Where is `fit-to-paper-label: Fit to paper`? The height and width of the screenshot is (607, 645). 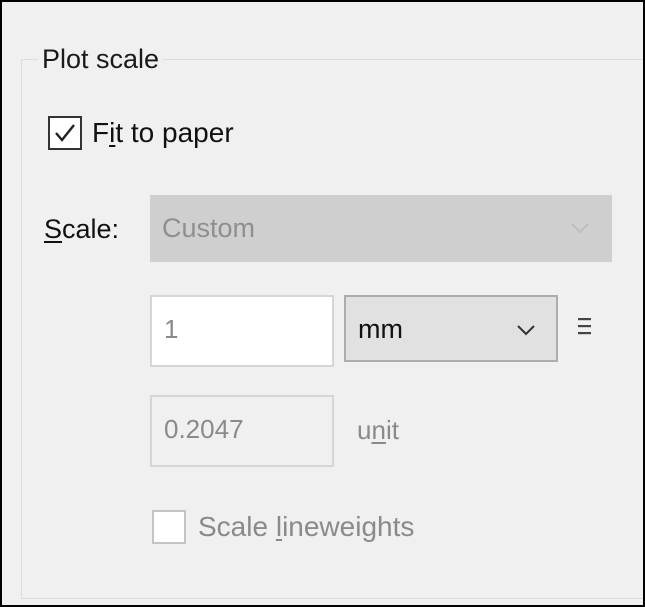 fit-to-paper-label: Fit to paper is located at coordinates (163, 133).